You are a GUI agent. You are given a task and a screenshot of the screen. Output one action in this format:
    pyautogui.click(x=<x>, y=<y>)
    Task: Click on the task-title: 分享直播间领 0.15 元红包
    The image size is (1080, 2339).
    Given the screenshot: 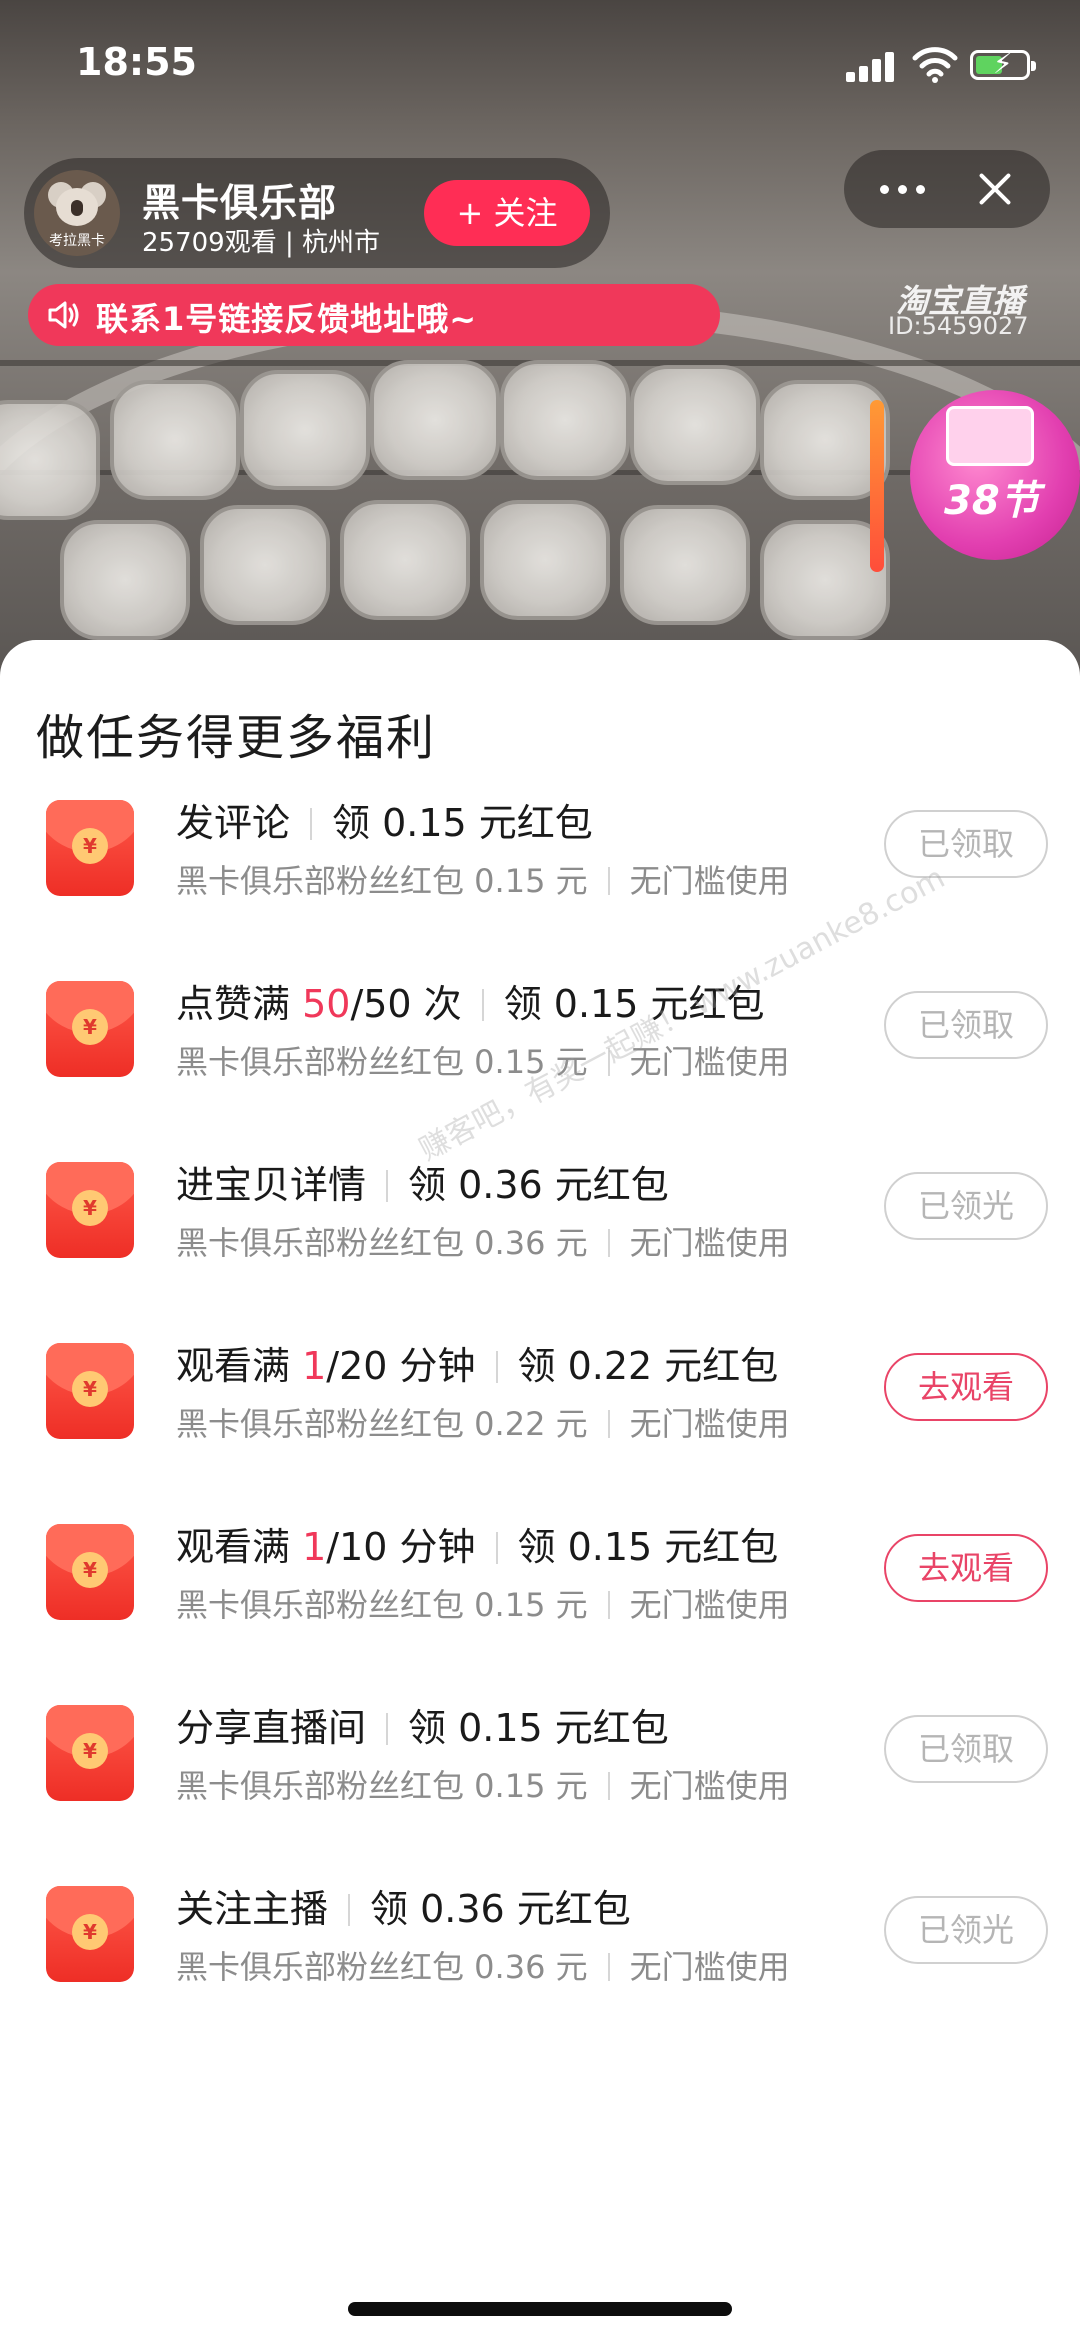 What is the action you would take?
    pyautogui.click(x=422, y=1724)
    